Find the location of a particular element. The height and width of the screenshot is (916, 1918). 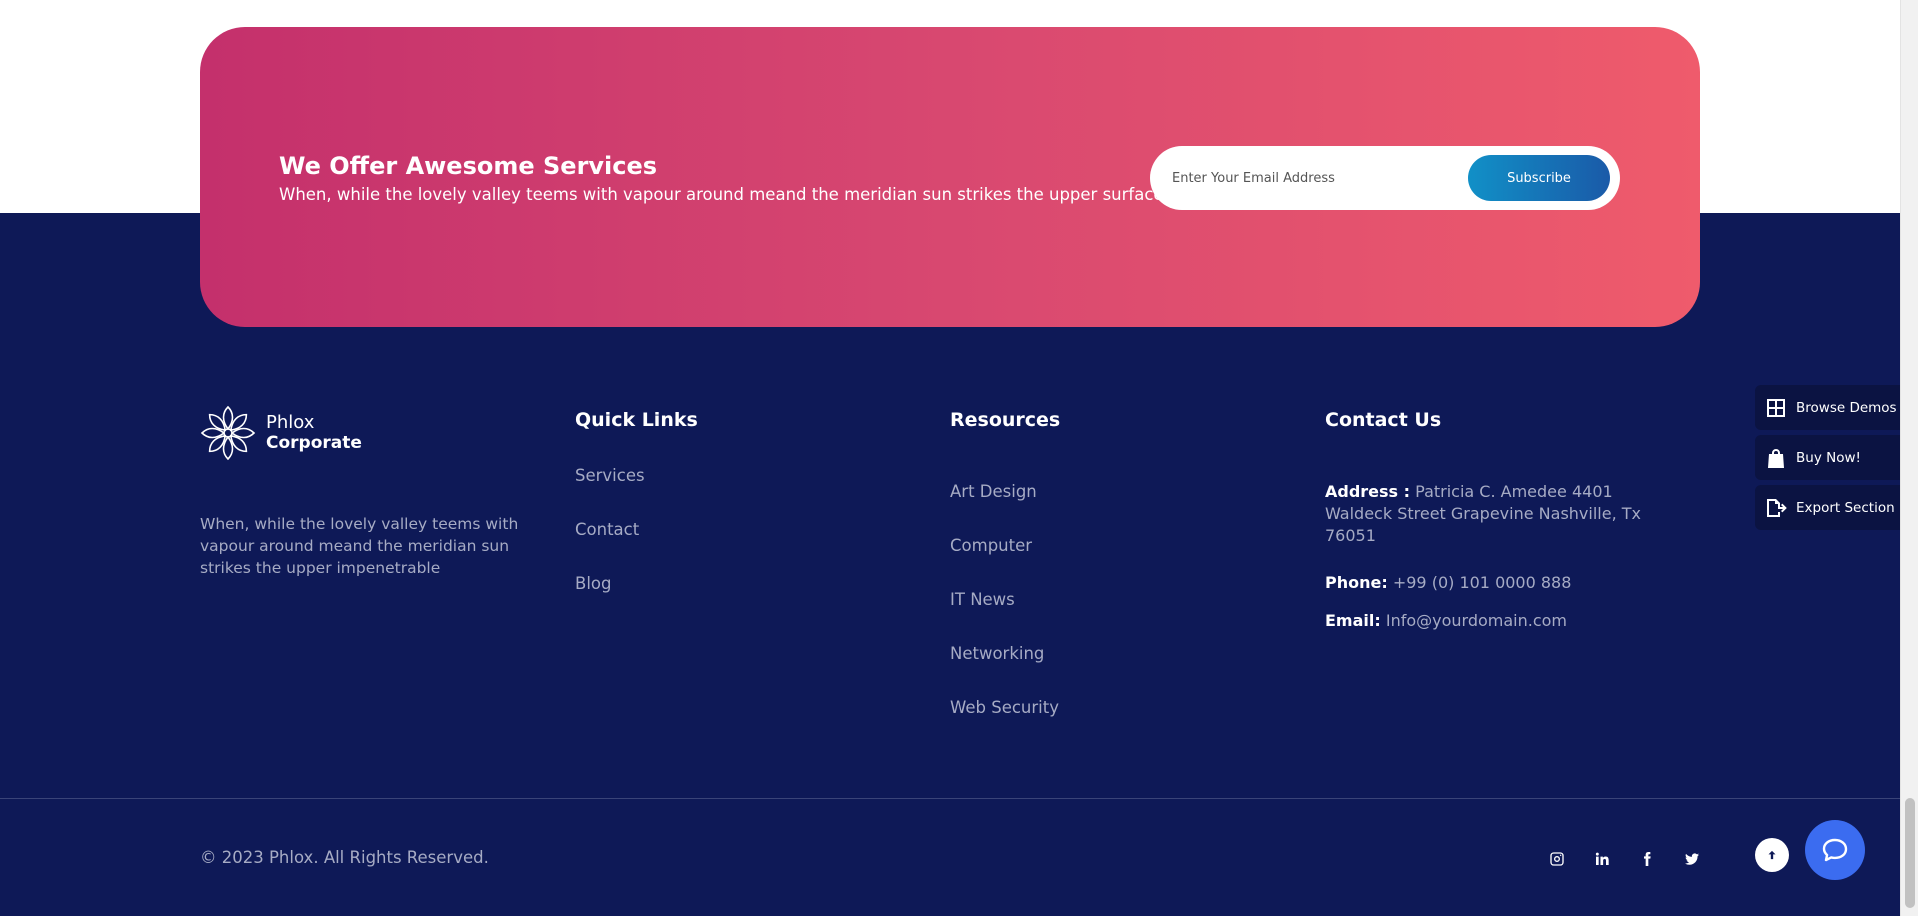

contact-phone: Phone: +99 (0) 101 0000 888 is located at coordinates (1448, 583).